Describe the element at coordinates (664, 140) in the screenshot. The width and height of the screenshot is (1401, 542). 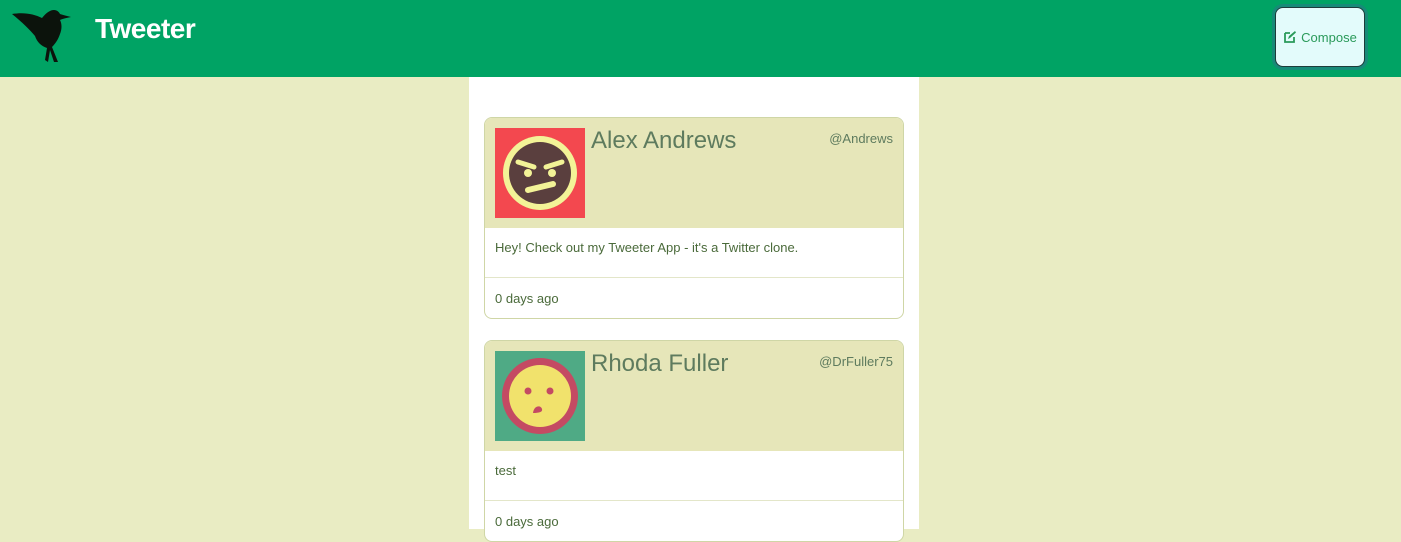
I see `tweet-author-name: Alex Andrews` at that location.